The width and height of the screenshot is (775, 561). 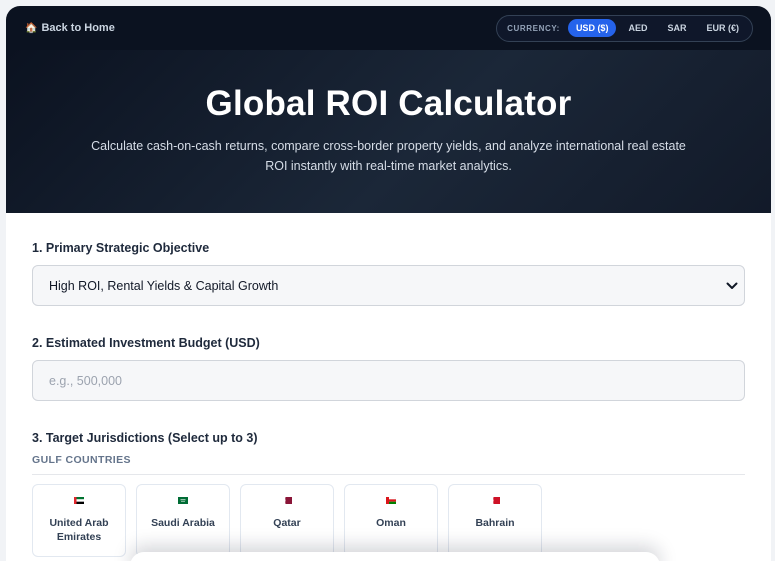 What do you see at coordinates (287, 523) in the screenshot?
I see `country-name: Qatar` at bounding box center [287, 523].